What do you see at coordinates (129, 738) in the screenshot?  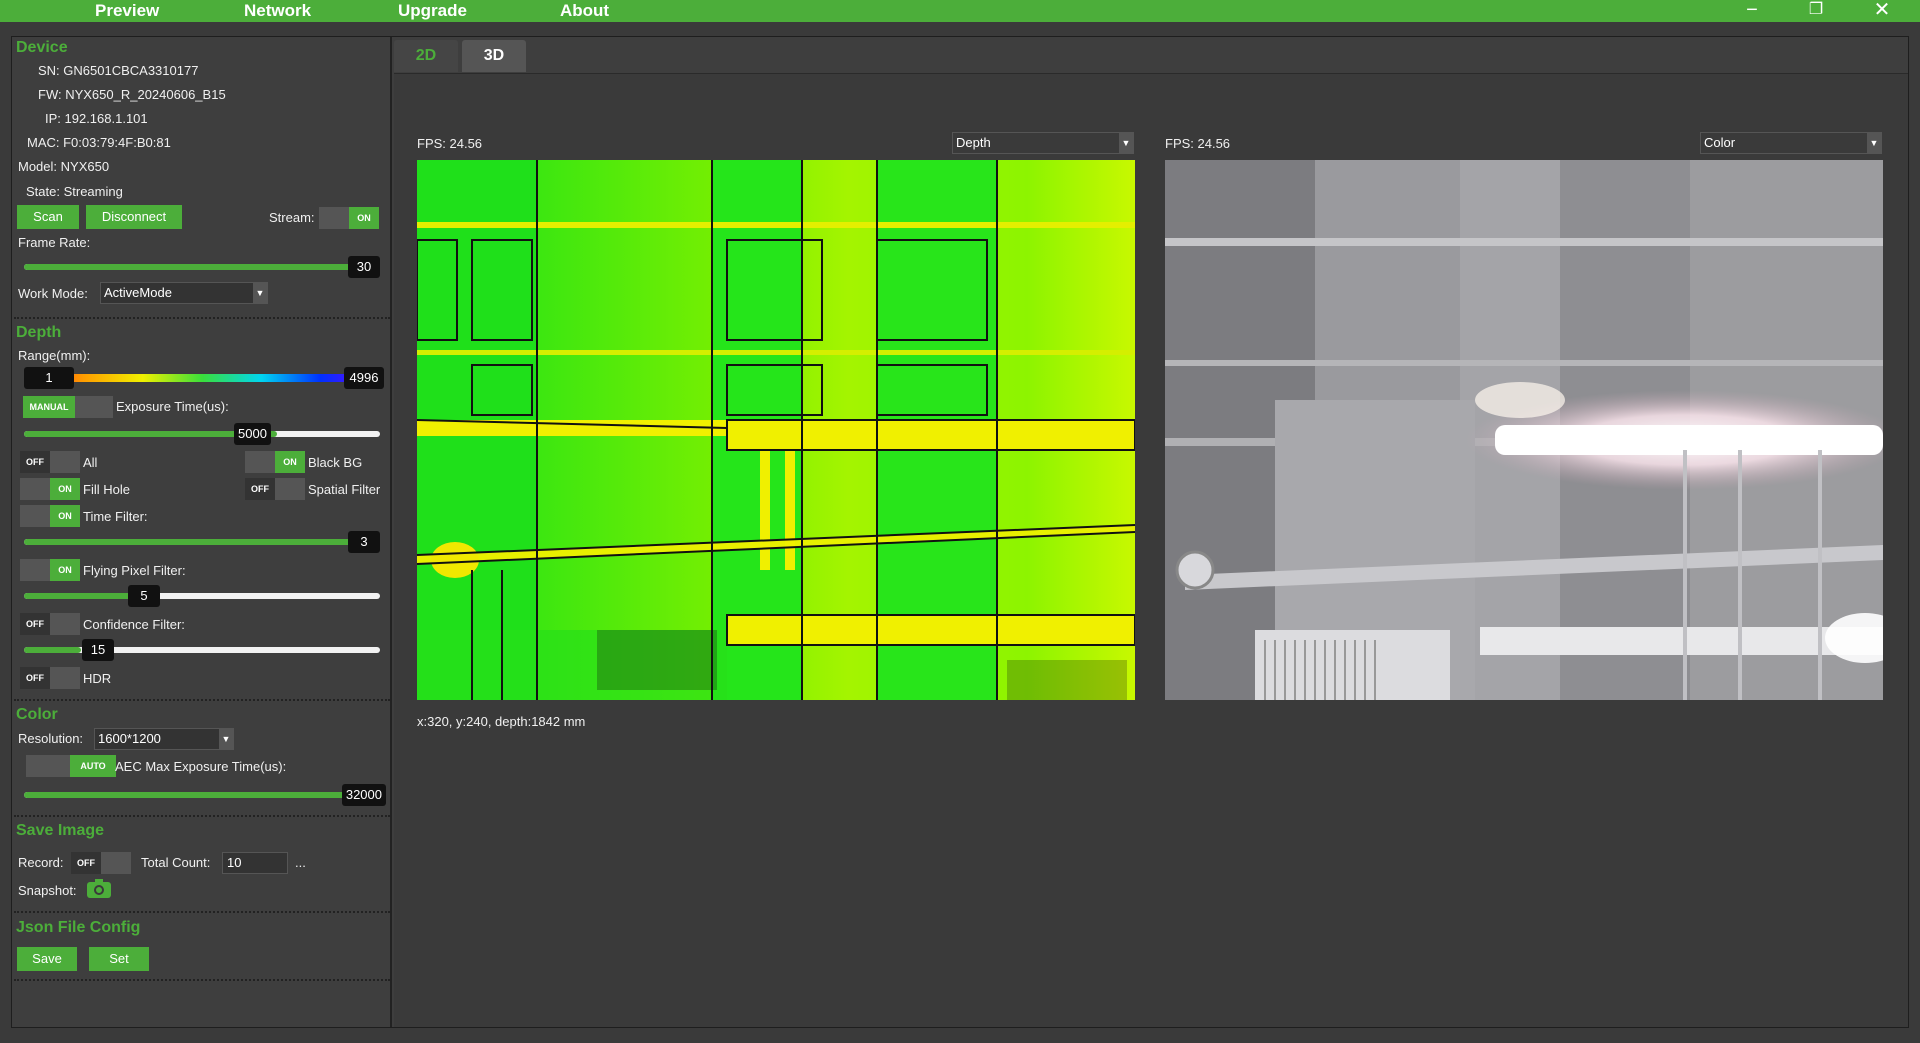 I see `resolution-value: 1600*1200` at bounding box center [129, 738].